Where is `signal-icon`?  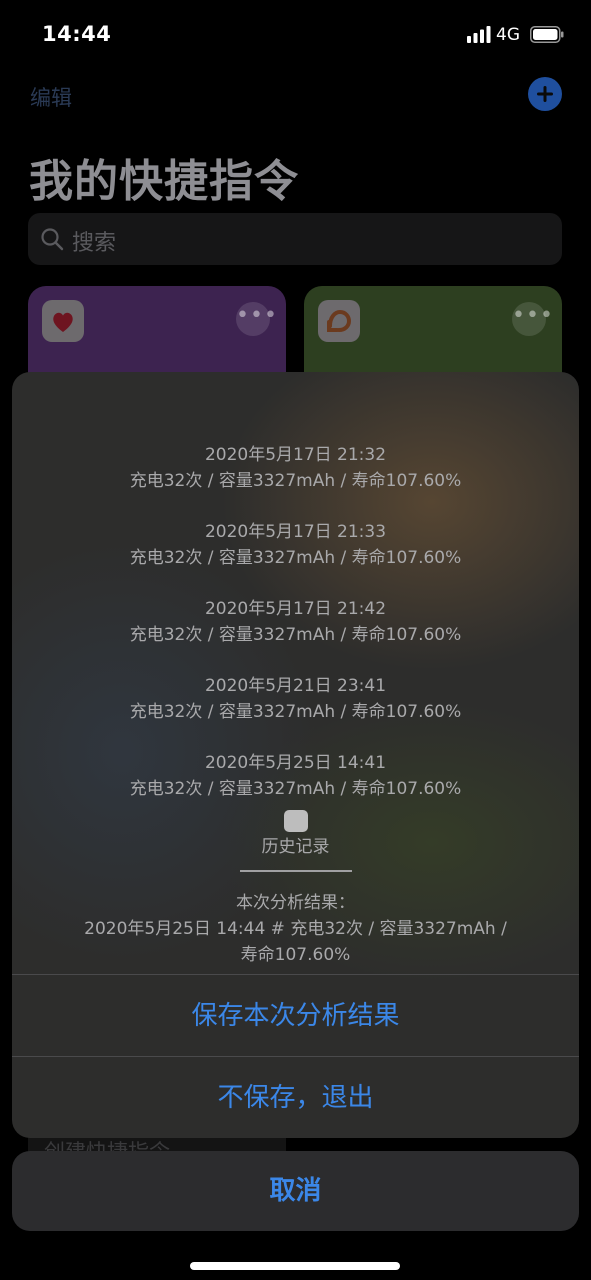 signal-icon is located at coordinates (479, 34).